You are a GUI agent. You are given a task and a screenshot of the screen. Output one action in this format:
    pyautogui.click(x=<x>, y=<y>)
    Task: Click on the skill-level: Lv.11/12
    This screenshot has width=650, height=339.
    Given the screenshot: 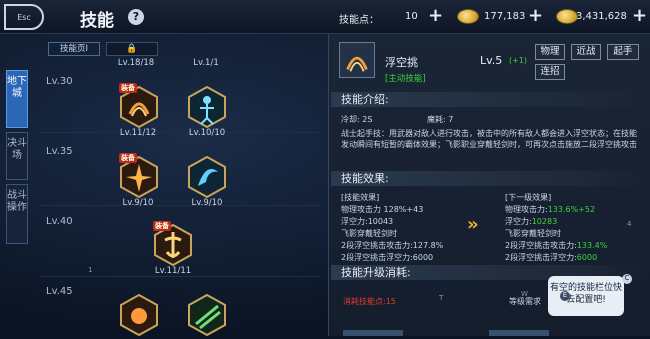 What is the action you would take?
    pyautogui.click(x=138, y=133)
    